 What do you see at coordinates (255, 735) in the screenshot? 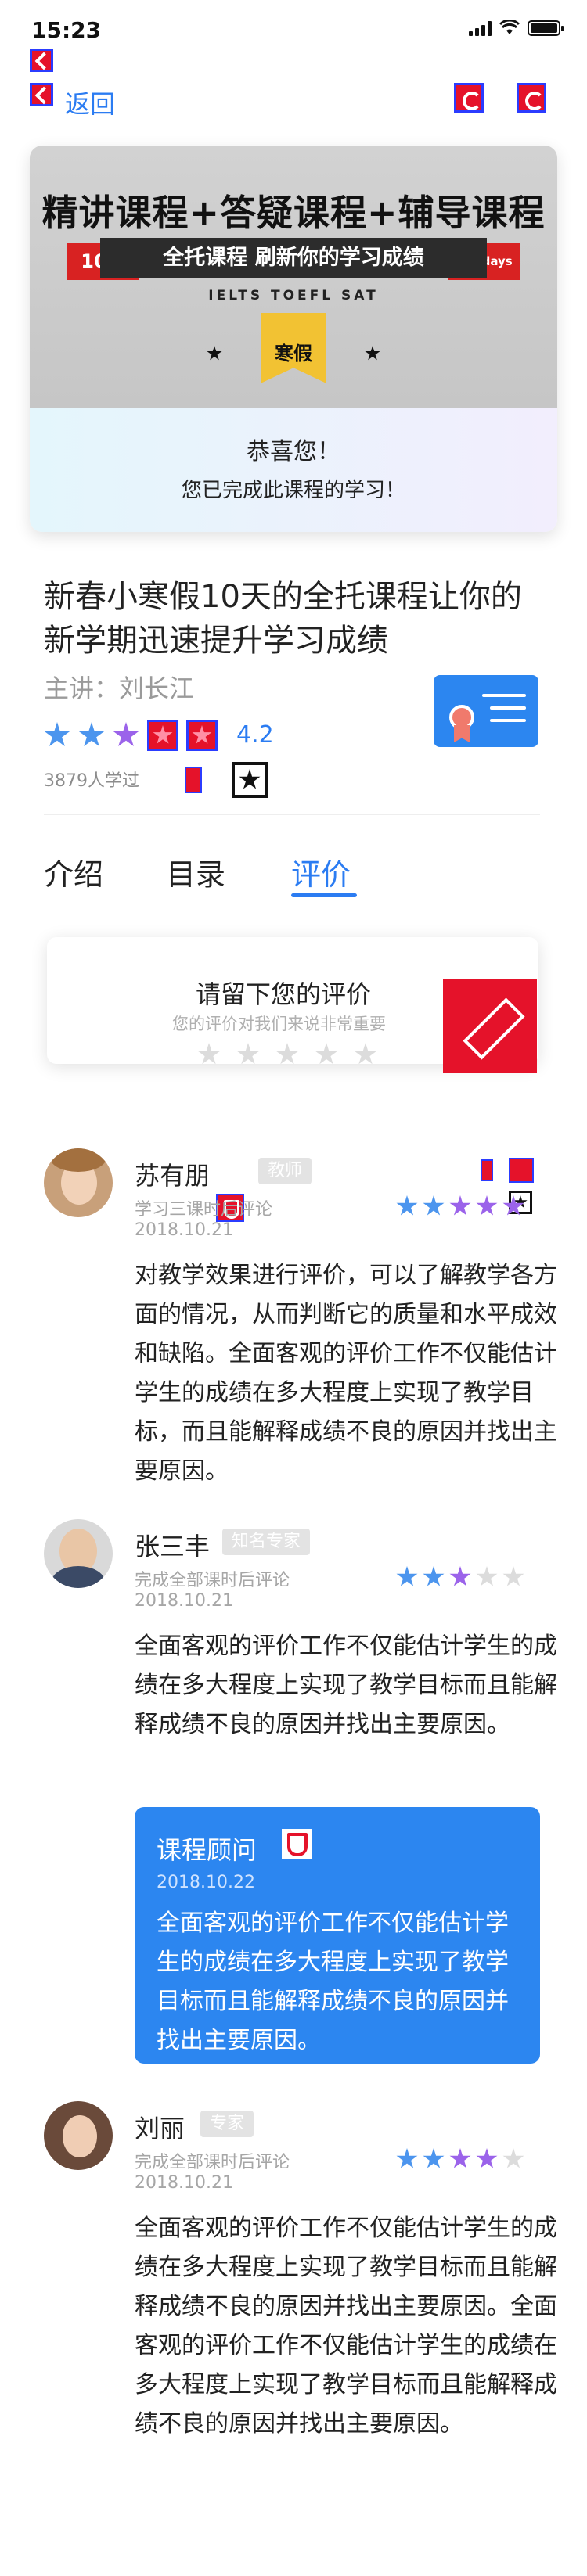
I see `rating-value: 4.2` at bounding box center [255, 735].